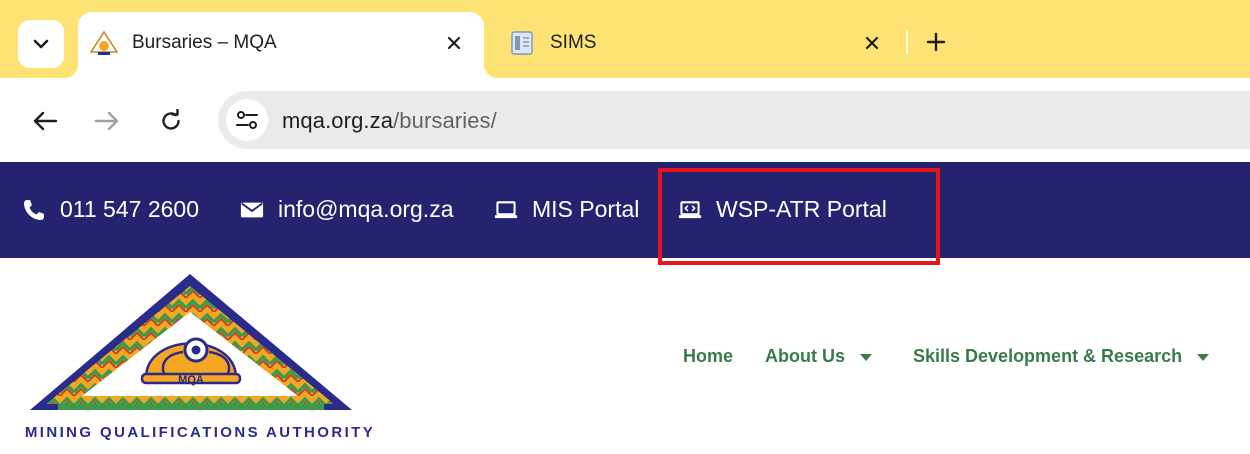 The width and height of the screenshot is (1250, 454). I want to click on url-host: mqa.org.za, so click(338, 120).